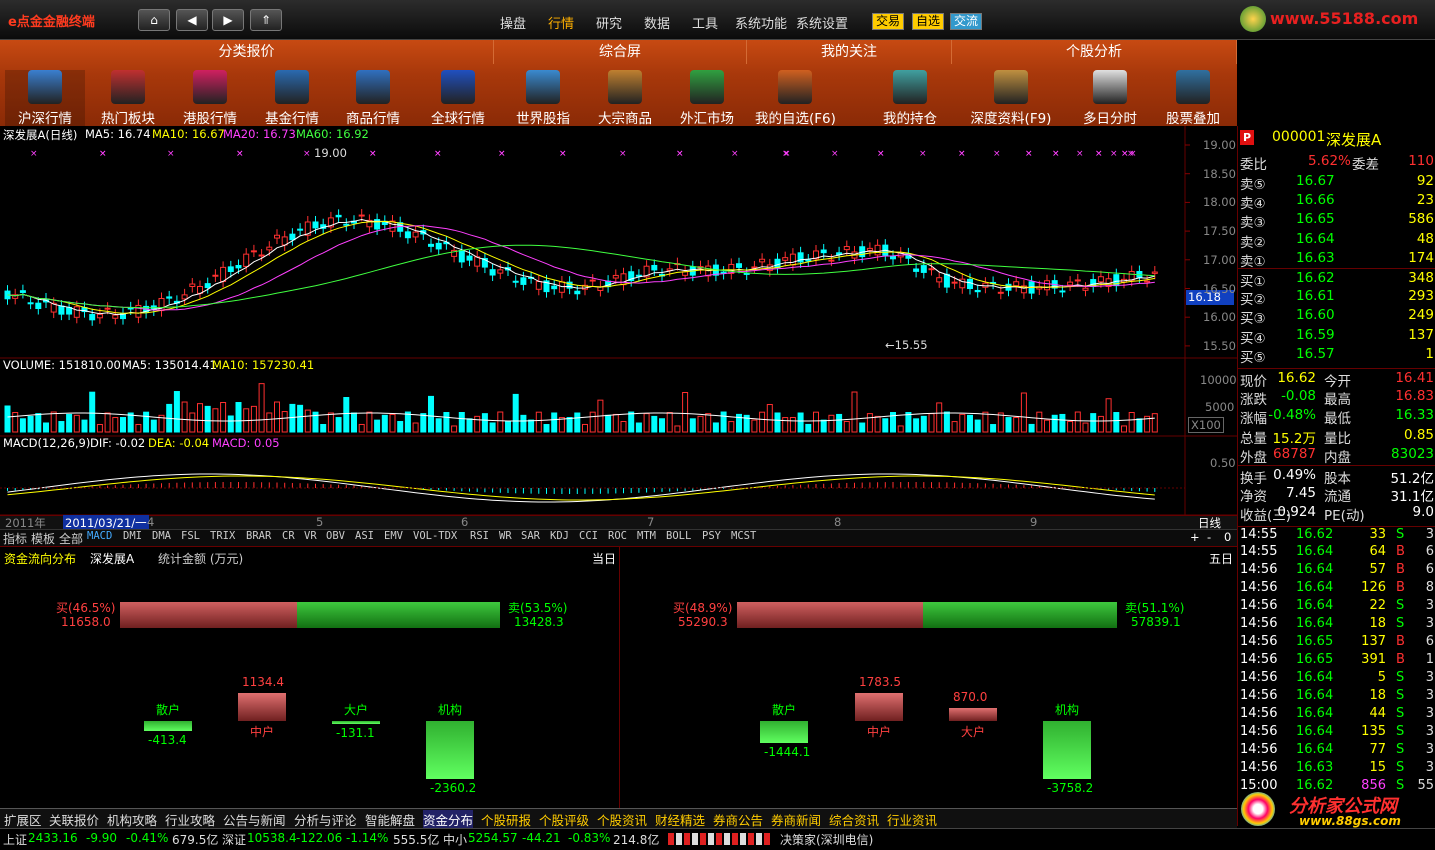  I want to click on indicator-tab-kdj: KDJ, so click(559, 536).